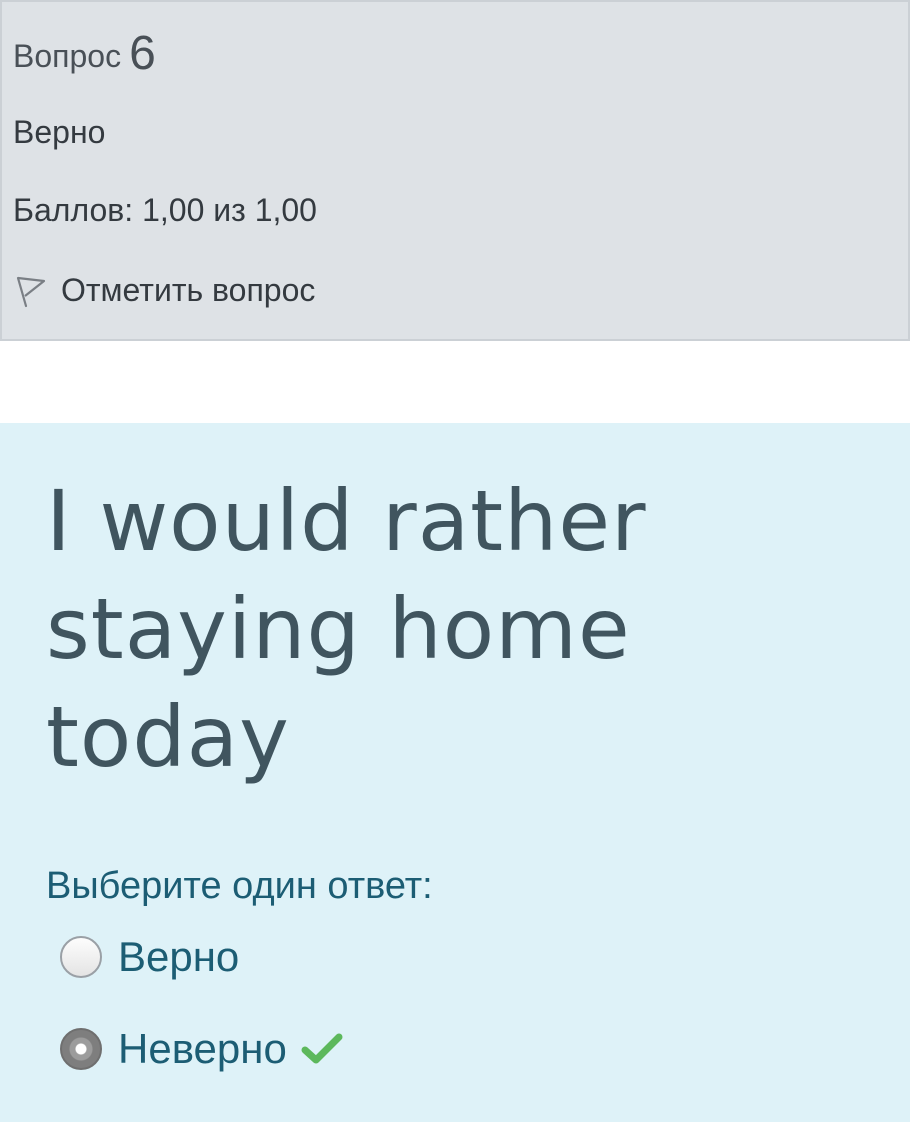 This screenshot has width=910, height=1122. Describe the element at coordinates (81, 1049) in the screenshot. I see `radio-button-false` at that location.